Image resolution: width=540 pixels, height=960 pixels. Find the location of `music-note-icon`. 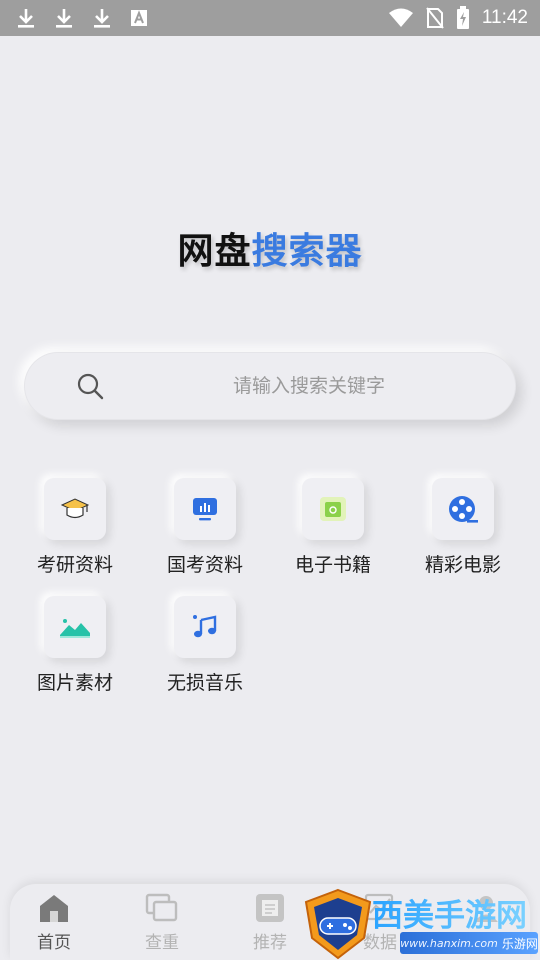

music-note-icon is located at coordinates (205, 627).